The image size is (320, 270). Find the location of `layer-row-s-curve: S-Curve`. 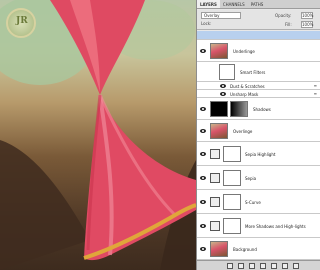

layer-row-s-curve: S-Curve is located at coordinates (258, 202).